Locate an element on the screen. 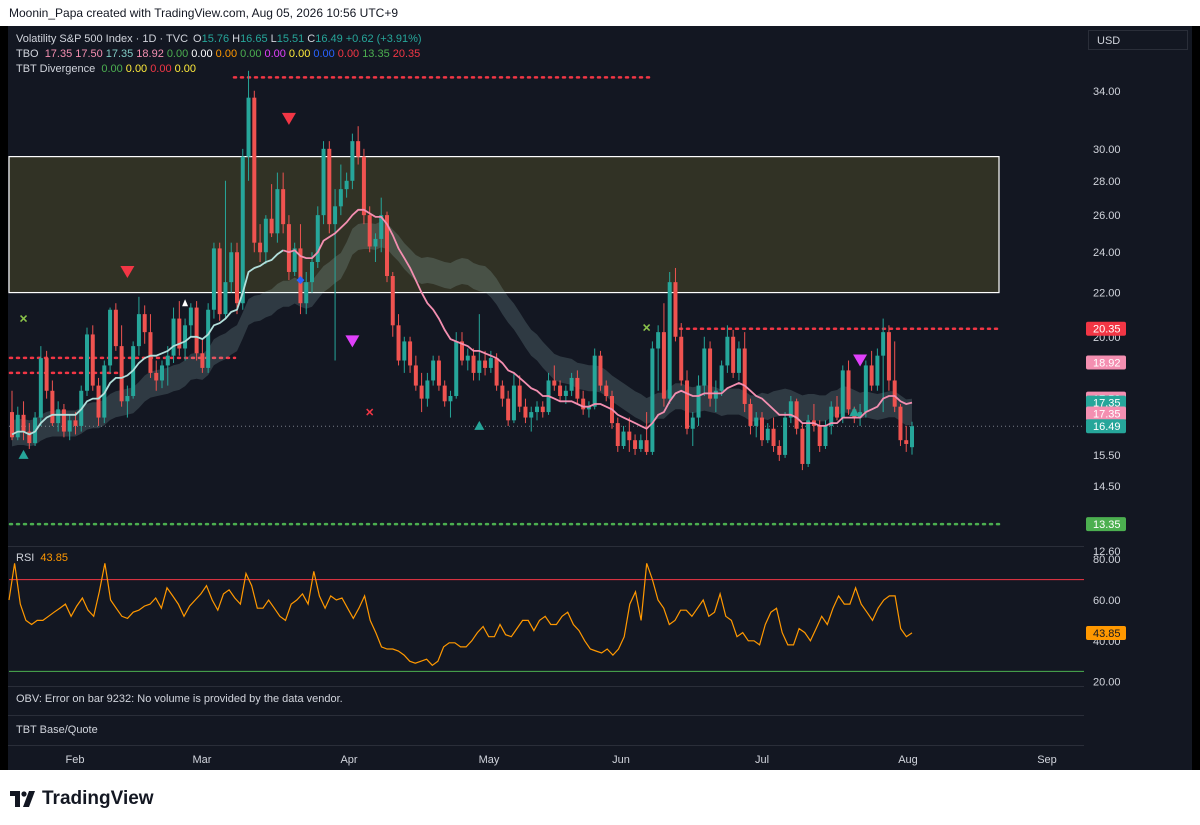  close-value: 16.49 is located at coordinates (329, 39).